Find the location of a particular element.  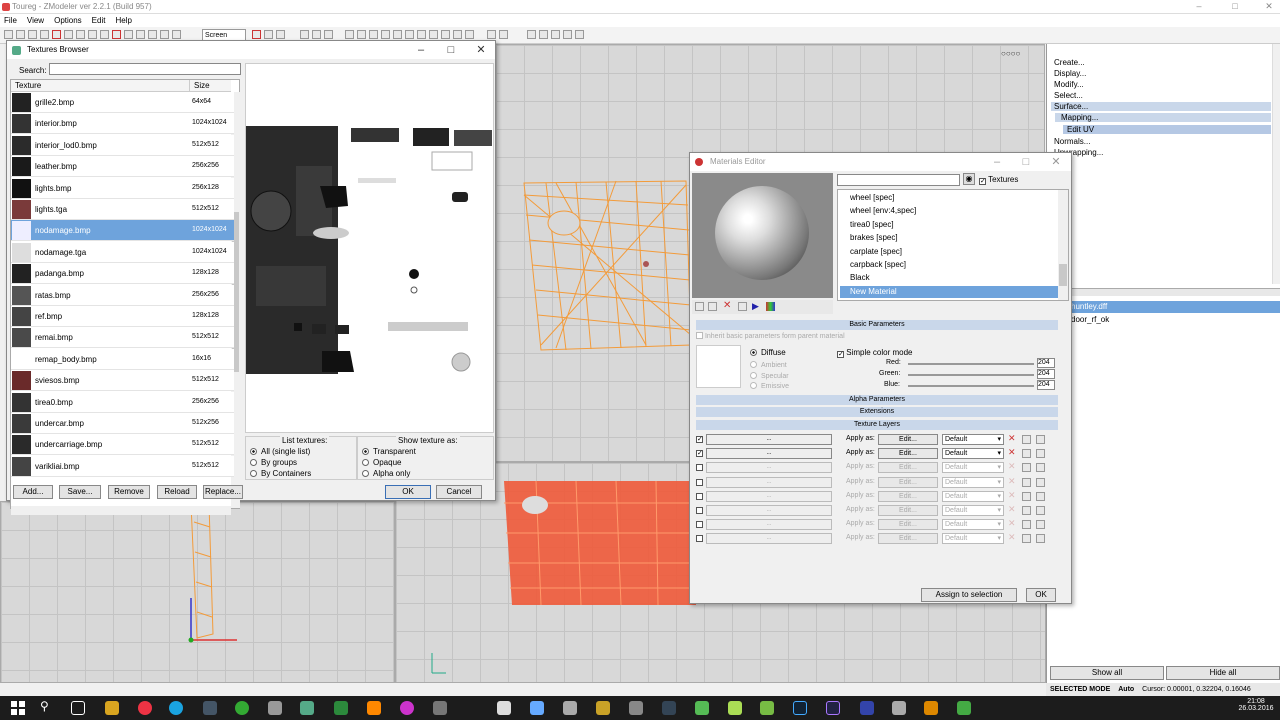

camera-icon is located at coordinates (152, 34).